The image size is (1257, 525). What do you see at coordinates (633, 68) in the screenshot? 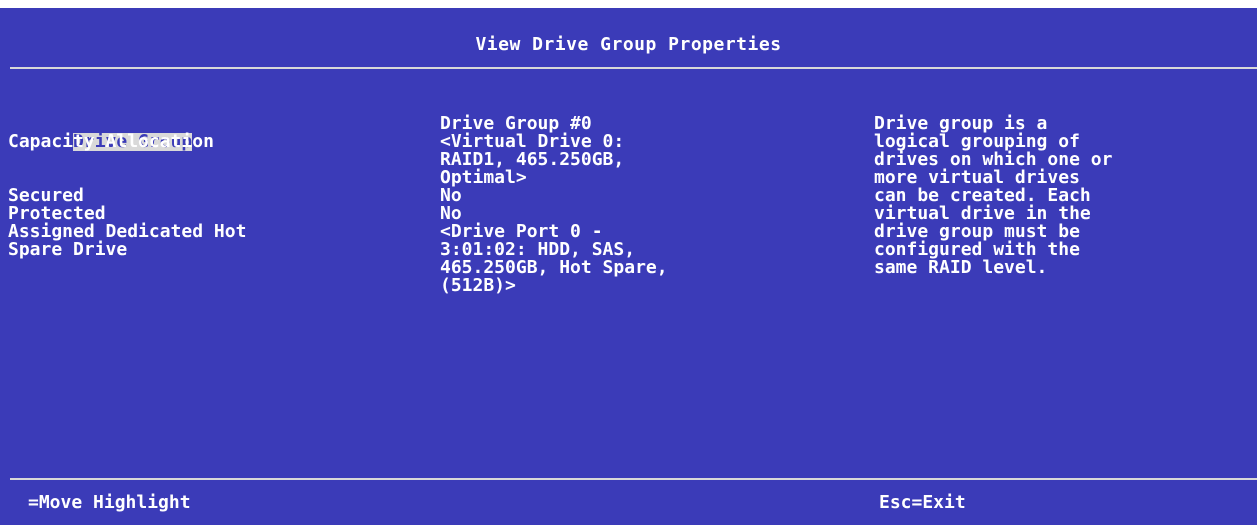
I see `title-divider` at bounding box center [633, 68].